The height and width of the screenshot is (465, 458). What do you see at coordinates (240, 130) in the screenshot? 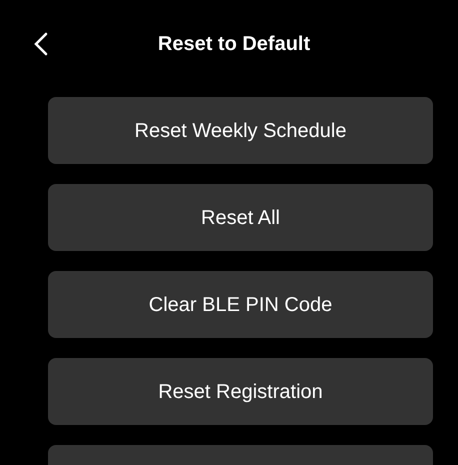
I see `reset-option-button: Reset Weekly Schedule` at bounding box center [240, 130].